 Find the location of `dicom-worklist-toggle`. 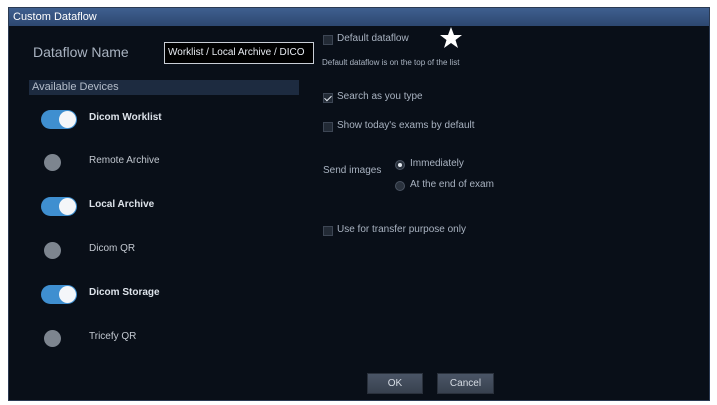

dicom-worklist-toggle is located at coordinates (59, 119).